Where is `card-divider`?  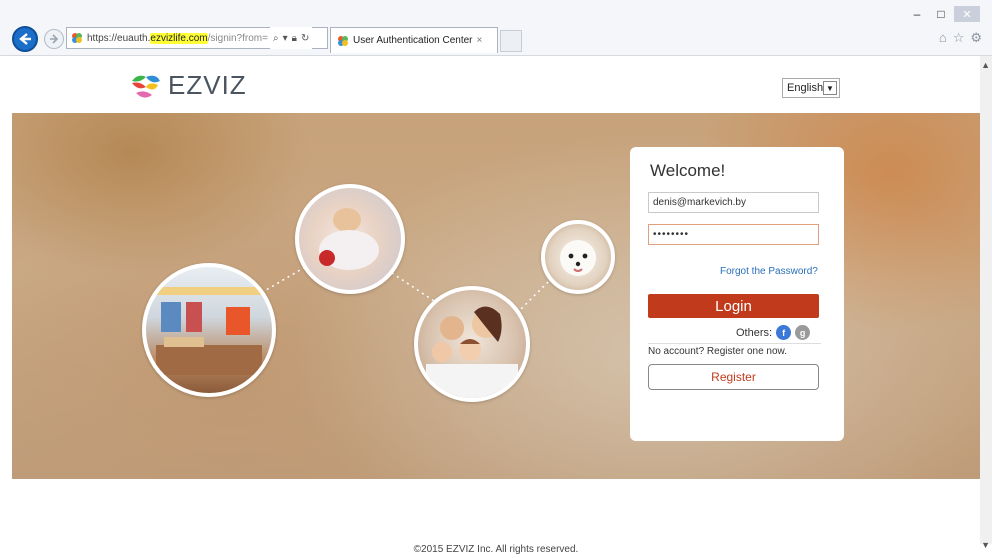
card-divider is located at coordinates (734, 343).